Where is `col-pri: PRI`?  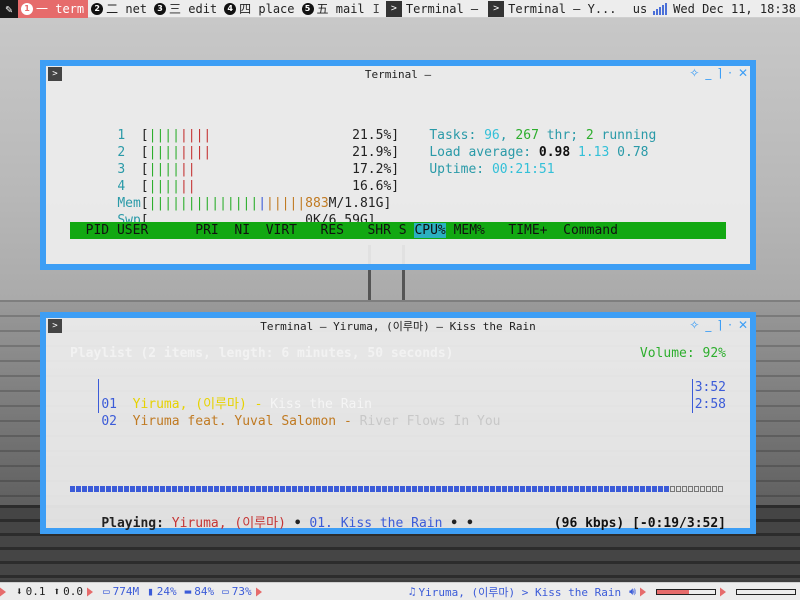
col-pri: PRI is located at coordinates (207, 230).